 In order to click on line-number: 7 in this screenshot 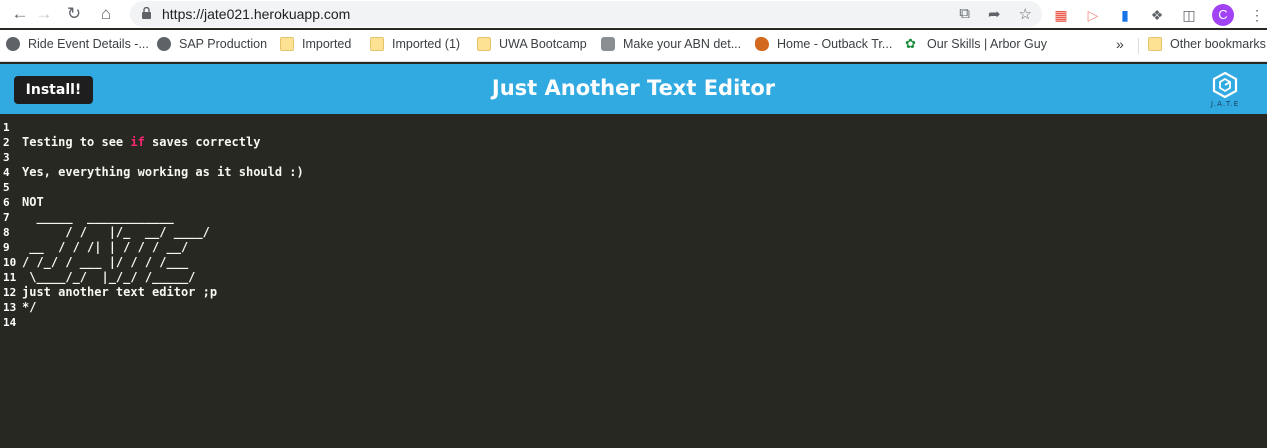, I will do `click(6, 217)`.